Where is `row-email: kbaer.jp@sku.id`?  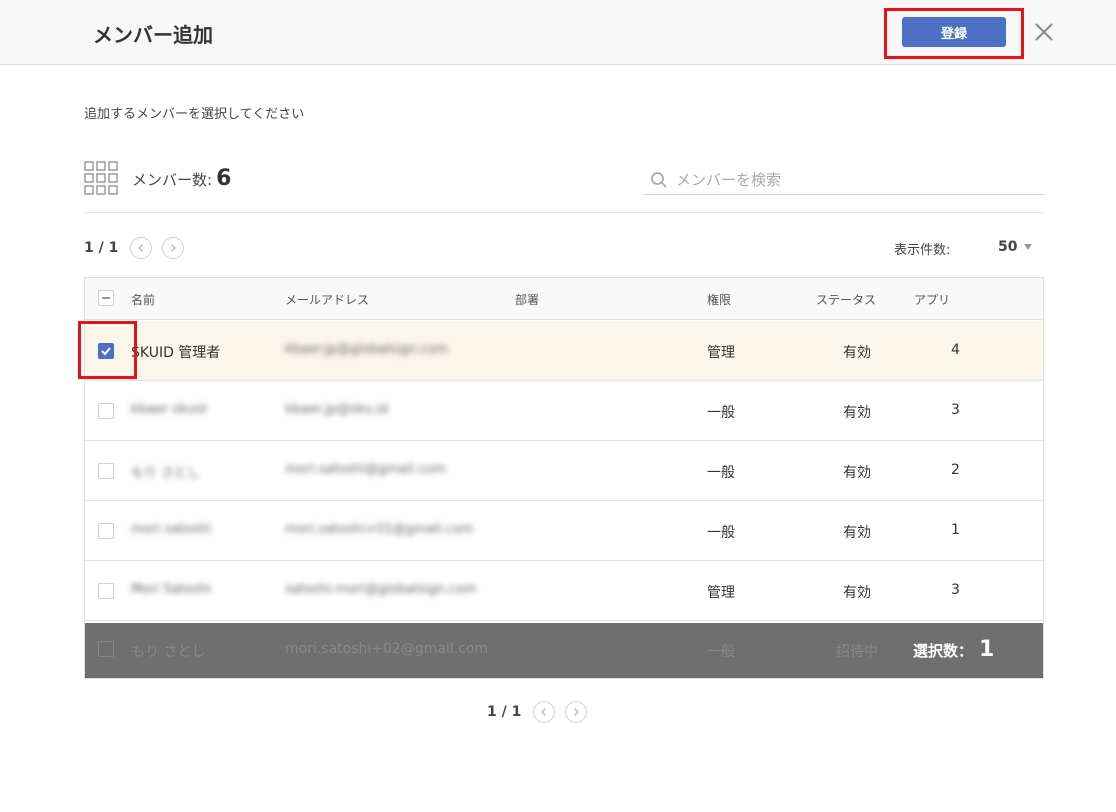
row-email: kbaer.jp@sku.id is located at coordinates (337, 409).